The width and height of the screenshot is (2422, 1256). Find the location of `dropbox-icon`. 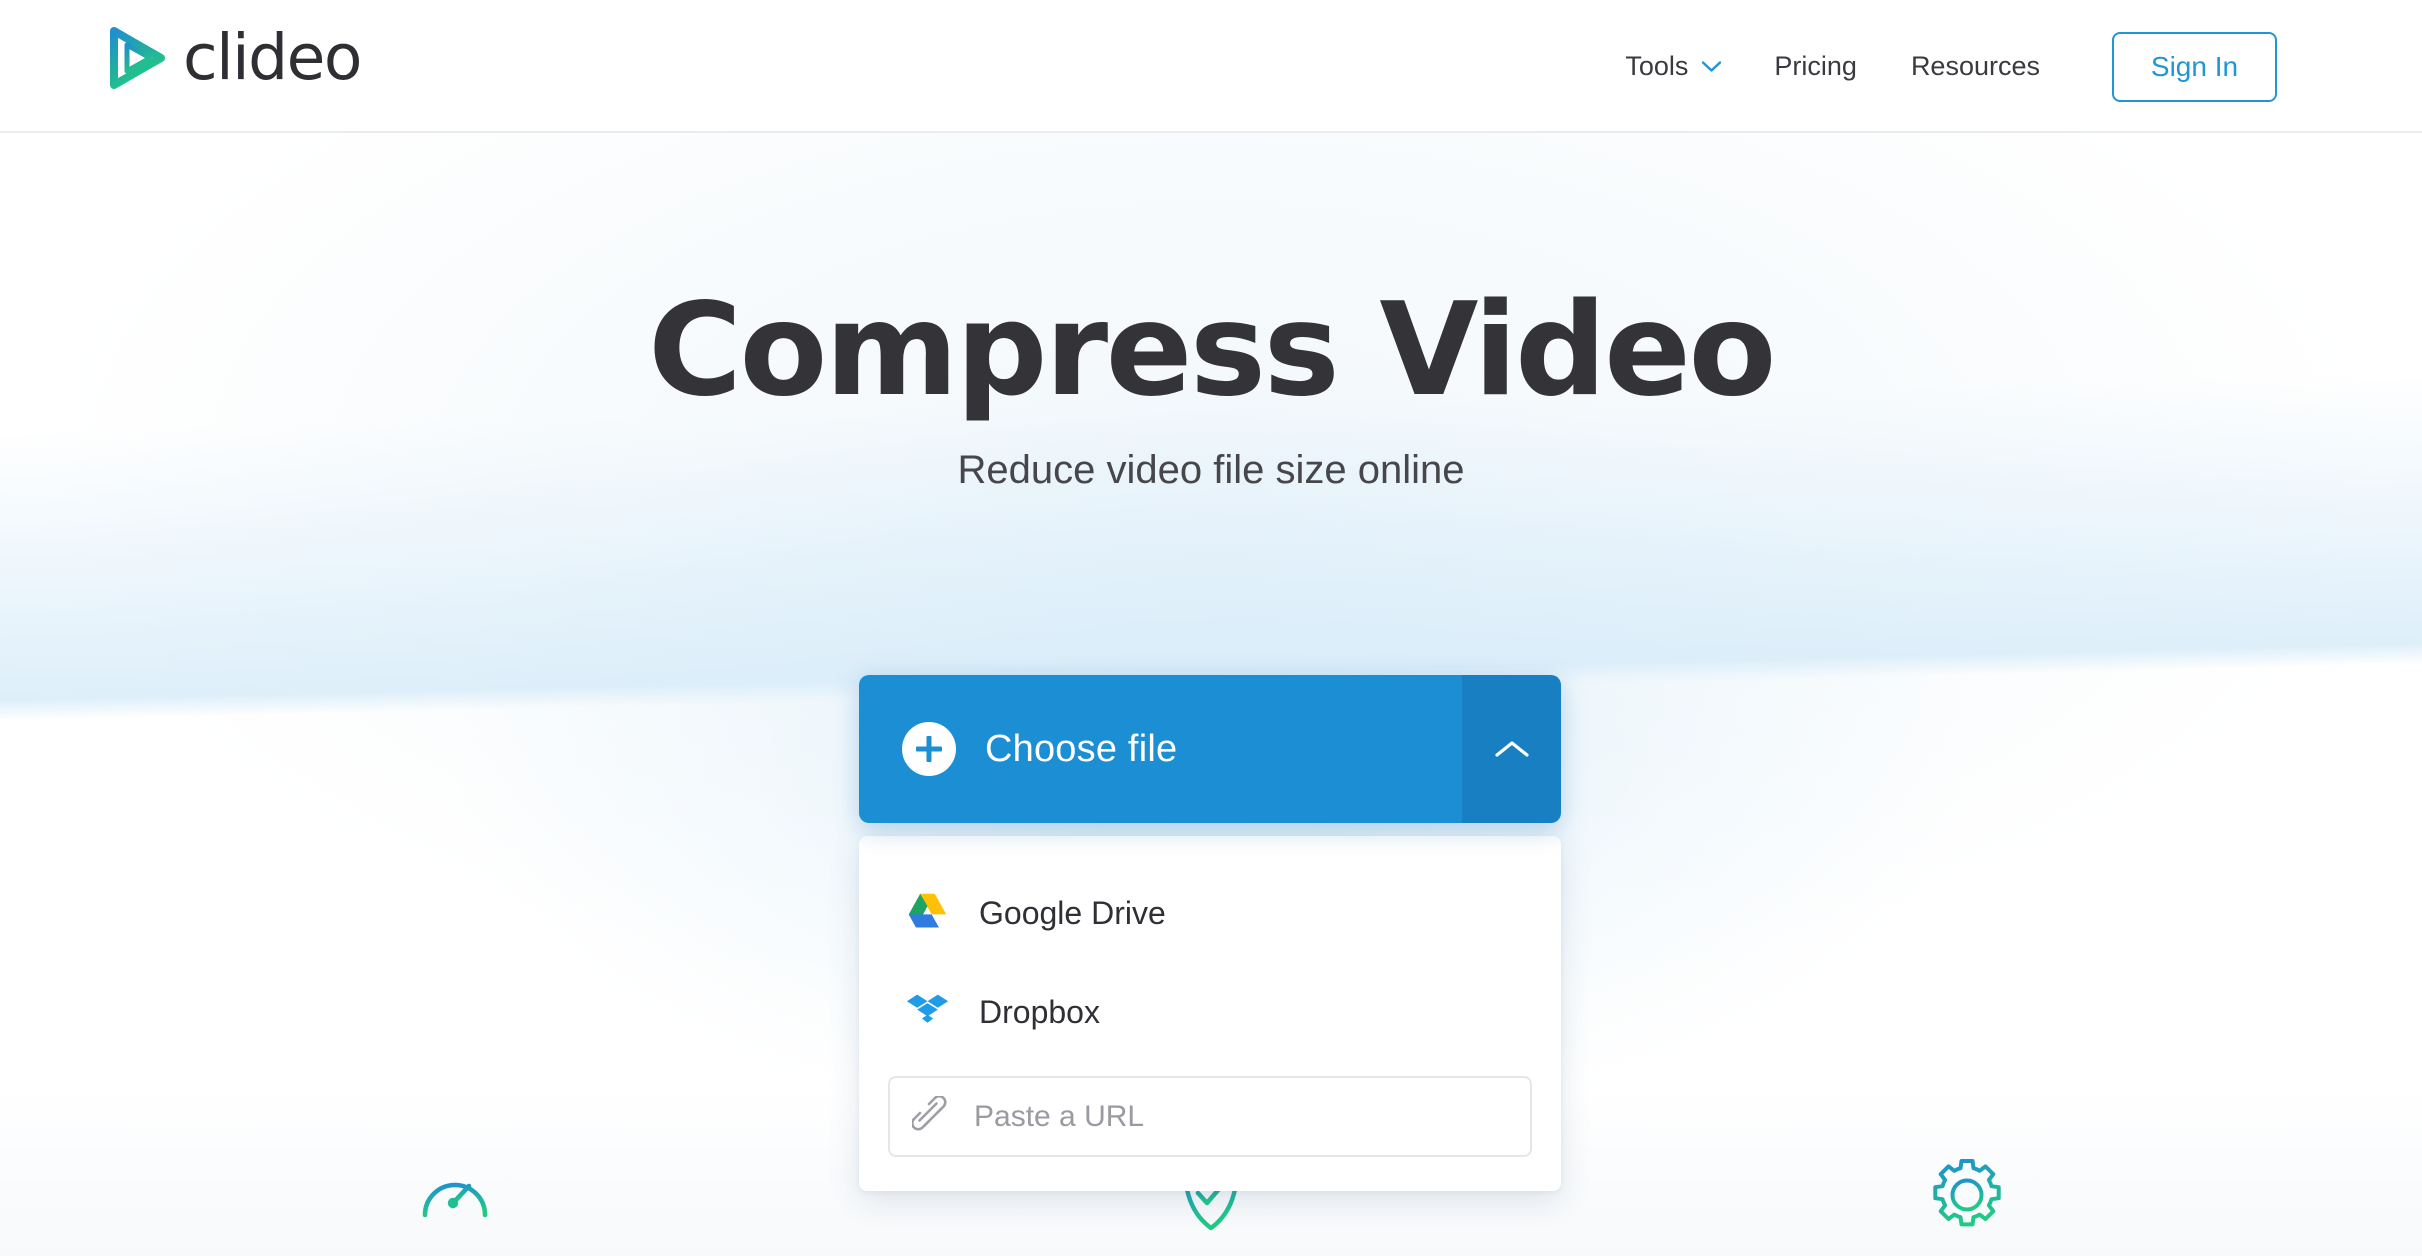

dropbox-icon is located at coordinates (927, 1008).